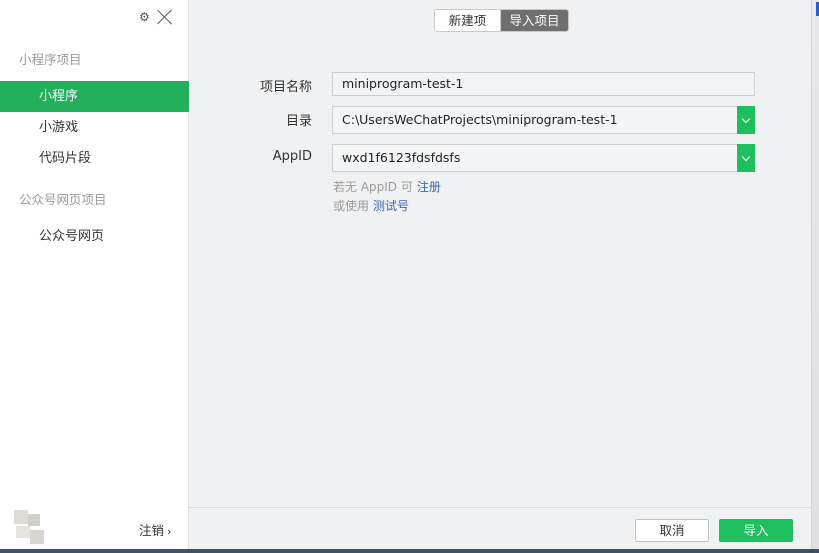  Describe the element at coordinates (429, 187) in the screenshot. I see `register-link: 注册` at that location.